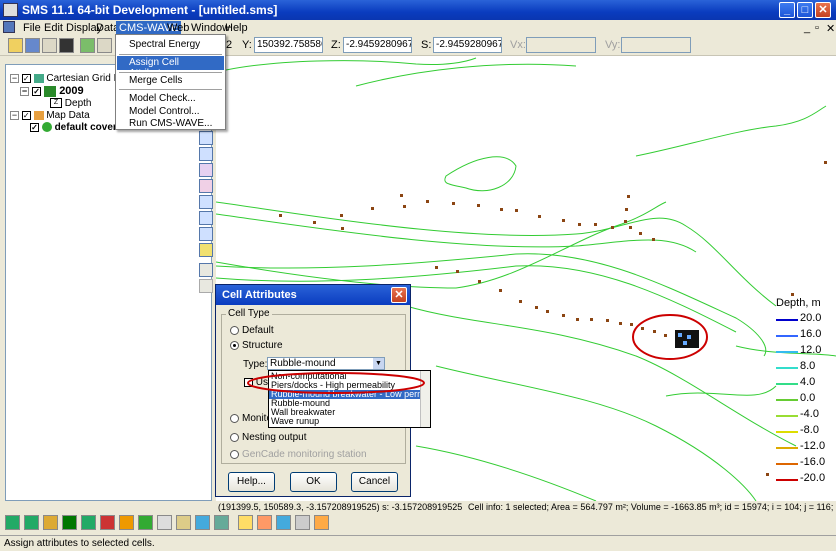 The height and width of the screenshot is (551, 836). What do you see at coordinates (252, 330) in the screenshot?
I see `radio-default: Default` at bounding box center [252, 330].